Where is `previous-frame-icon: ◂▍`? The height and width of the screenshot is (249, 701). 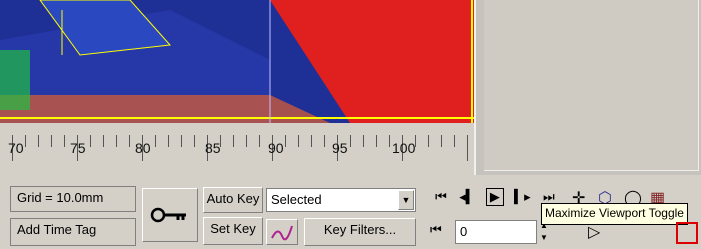 previous-frame-icon: ◂▍ is located at coordinates (467, 197).